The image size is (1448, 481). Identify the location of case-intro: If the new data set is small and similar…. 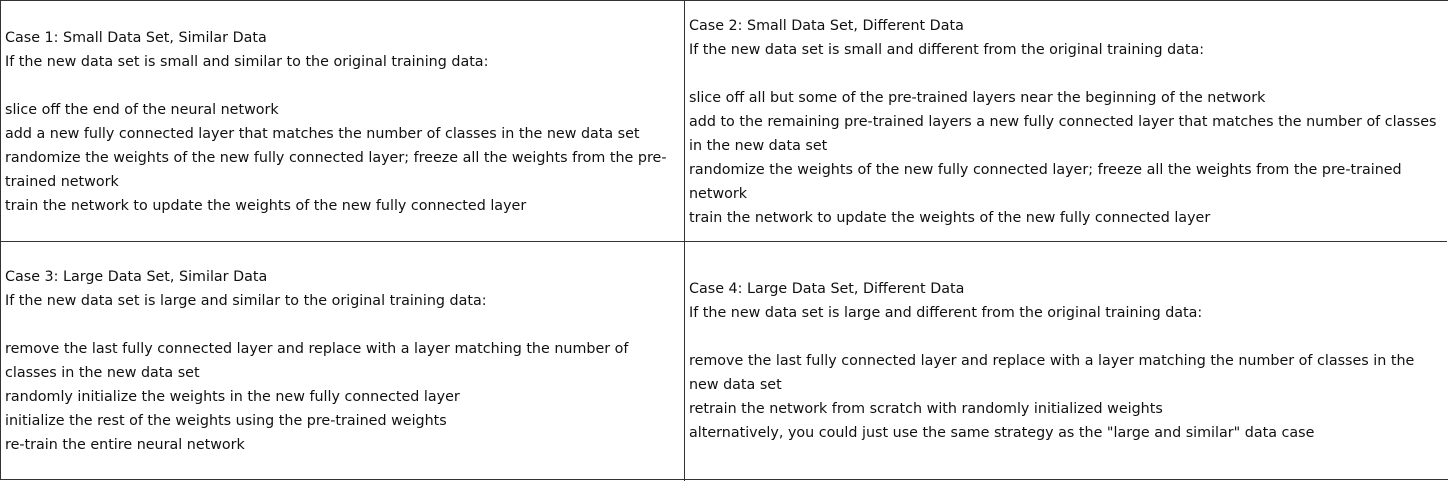
(247, 62).